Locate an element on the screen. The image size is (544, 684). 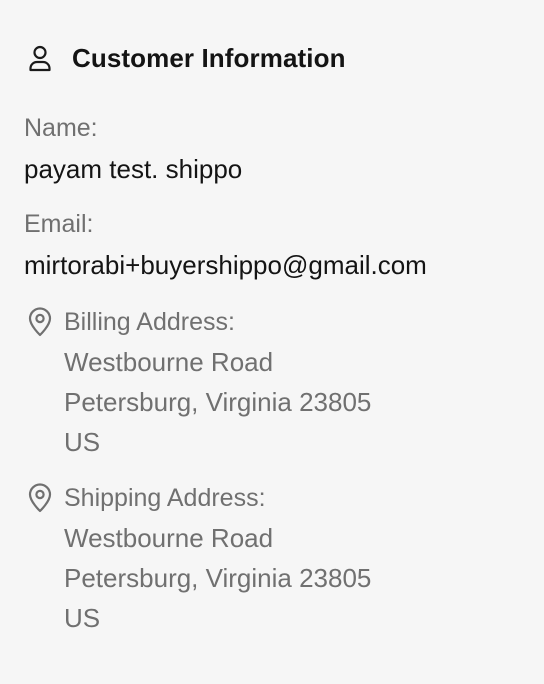
shipping-street: Westbourne Road is located at coordinates (169, 538).